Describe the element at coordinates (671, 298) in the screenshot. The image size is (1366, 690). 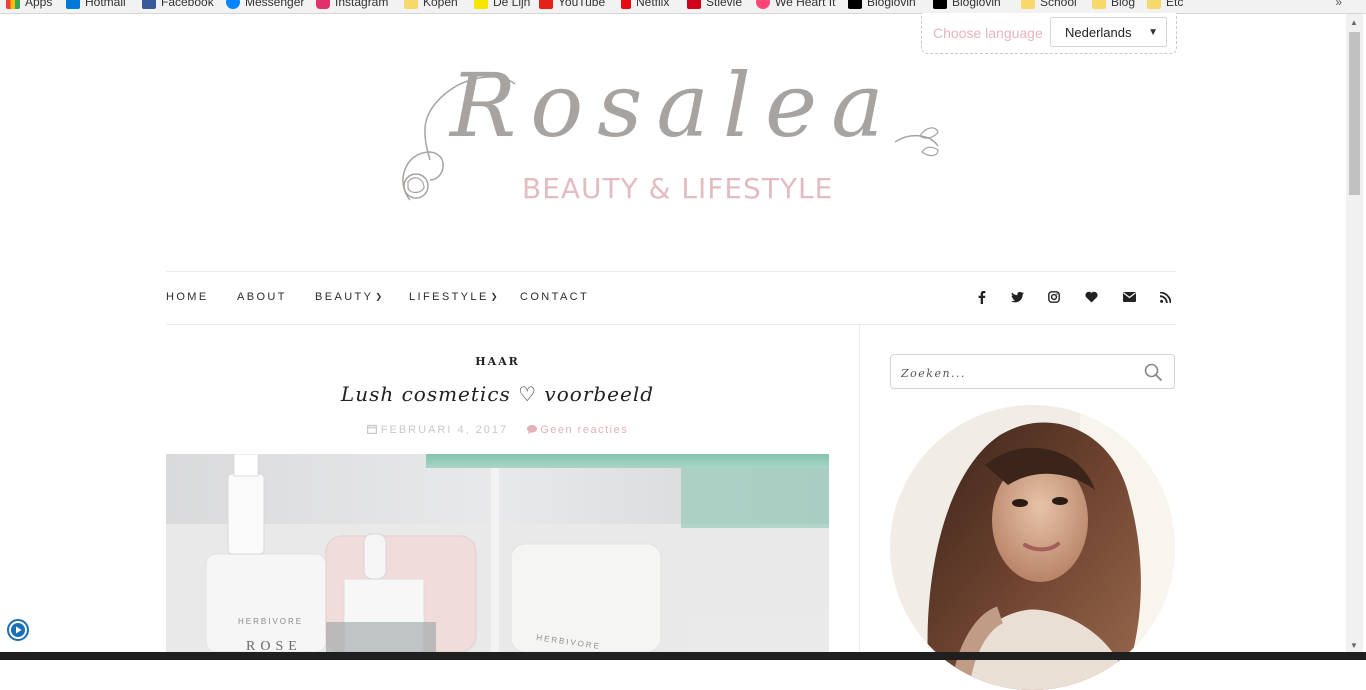
I see `main-navigation: HOME ABOUT BEAUTY ❯ LIFESTYLE ❯ CONTACT` at that location.